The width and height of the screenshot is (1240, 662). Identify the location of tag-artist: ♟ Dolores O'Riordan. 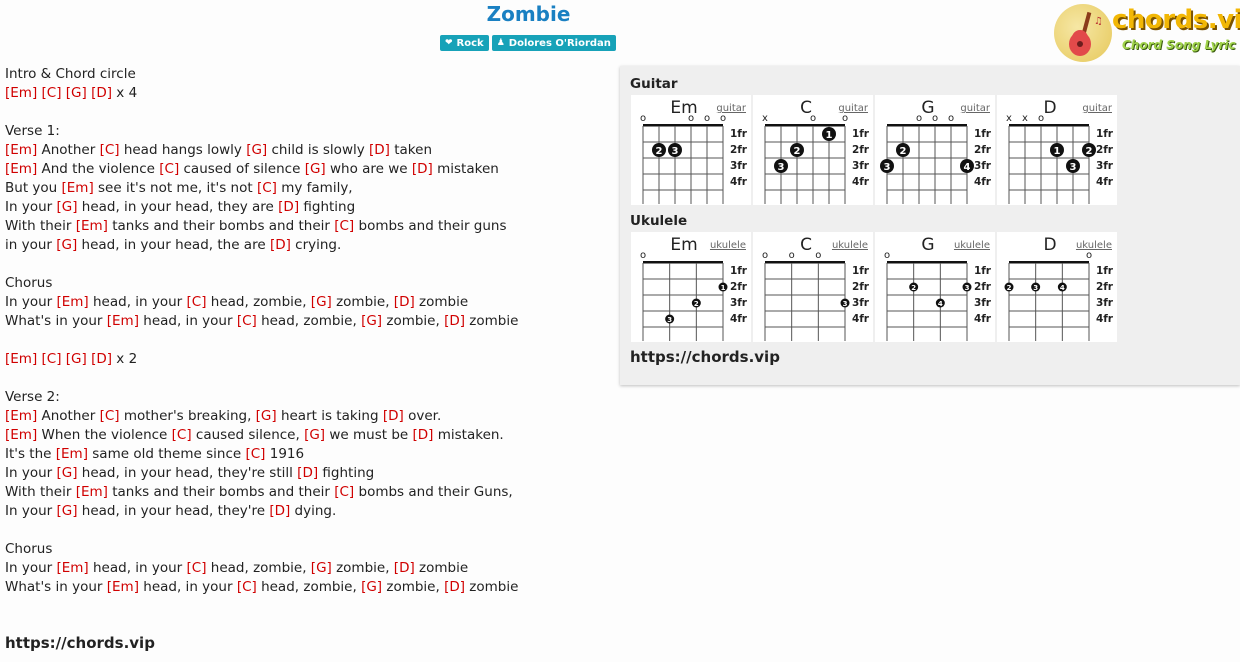
(553, 43).